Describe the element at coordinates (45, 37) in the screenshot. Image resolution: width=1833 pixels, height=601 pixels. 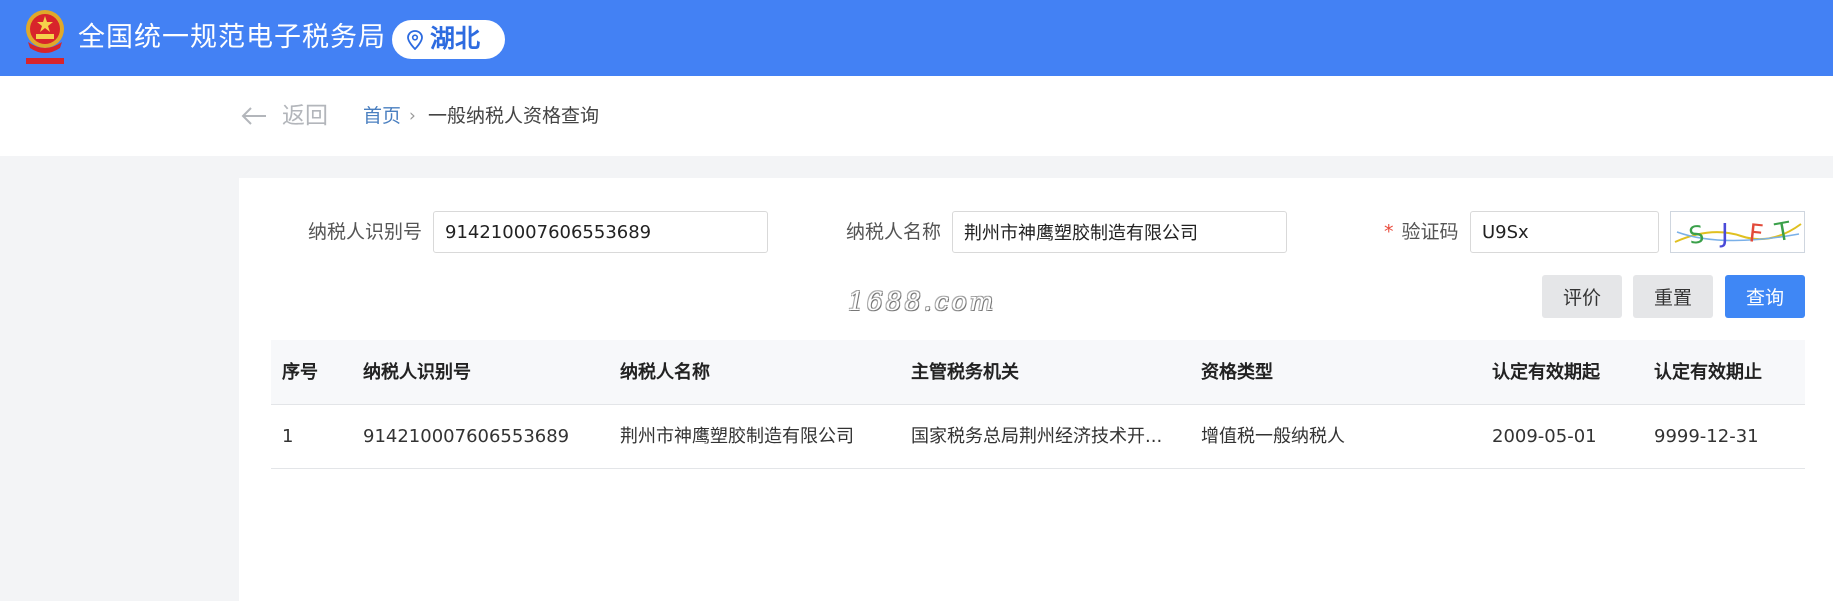
I see `national-emblem-icon` at that location.